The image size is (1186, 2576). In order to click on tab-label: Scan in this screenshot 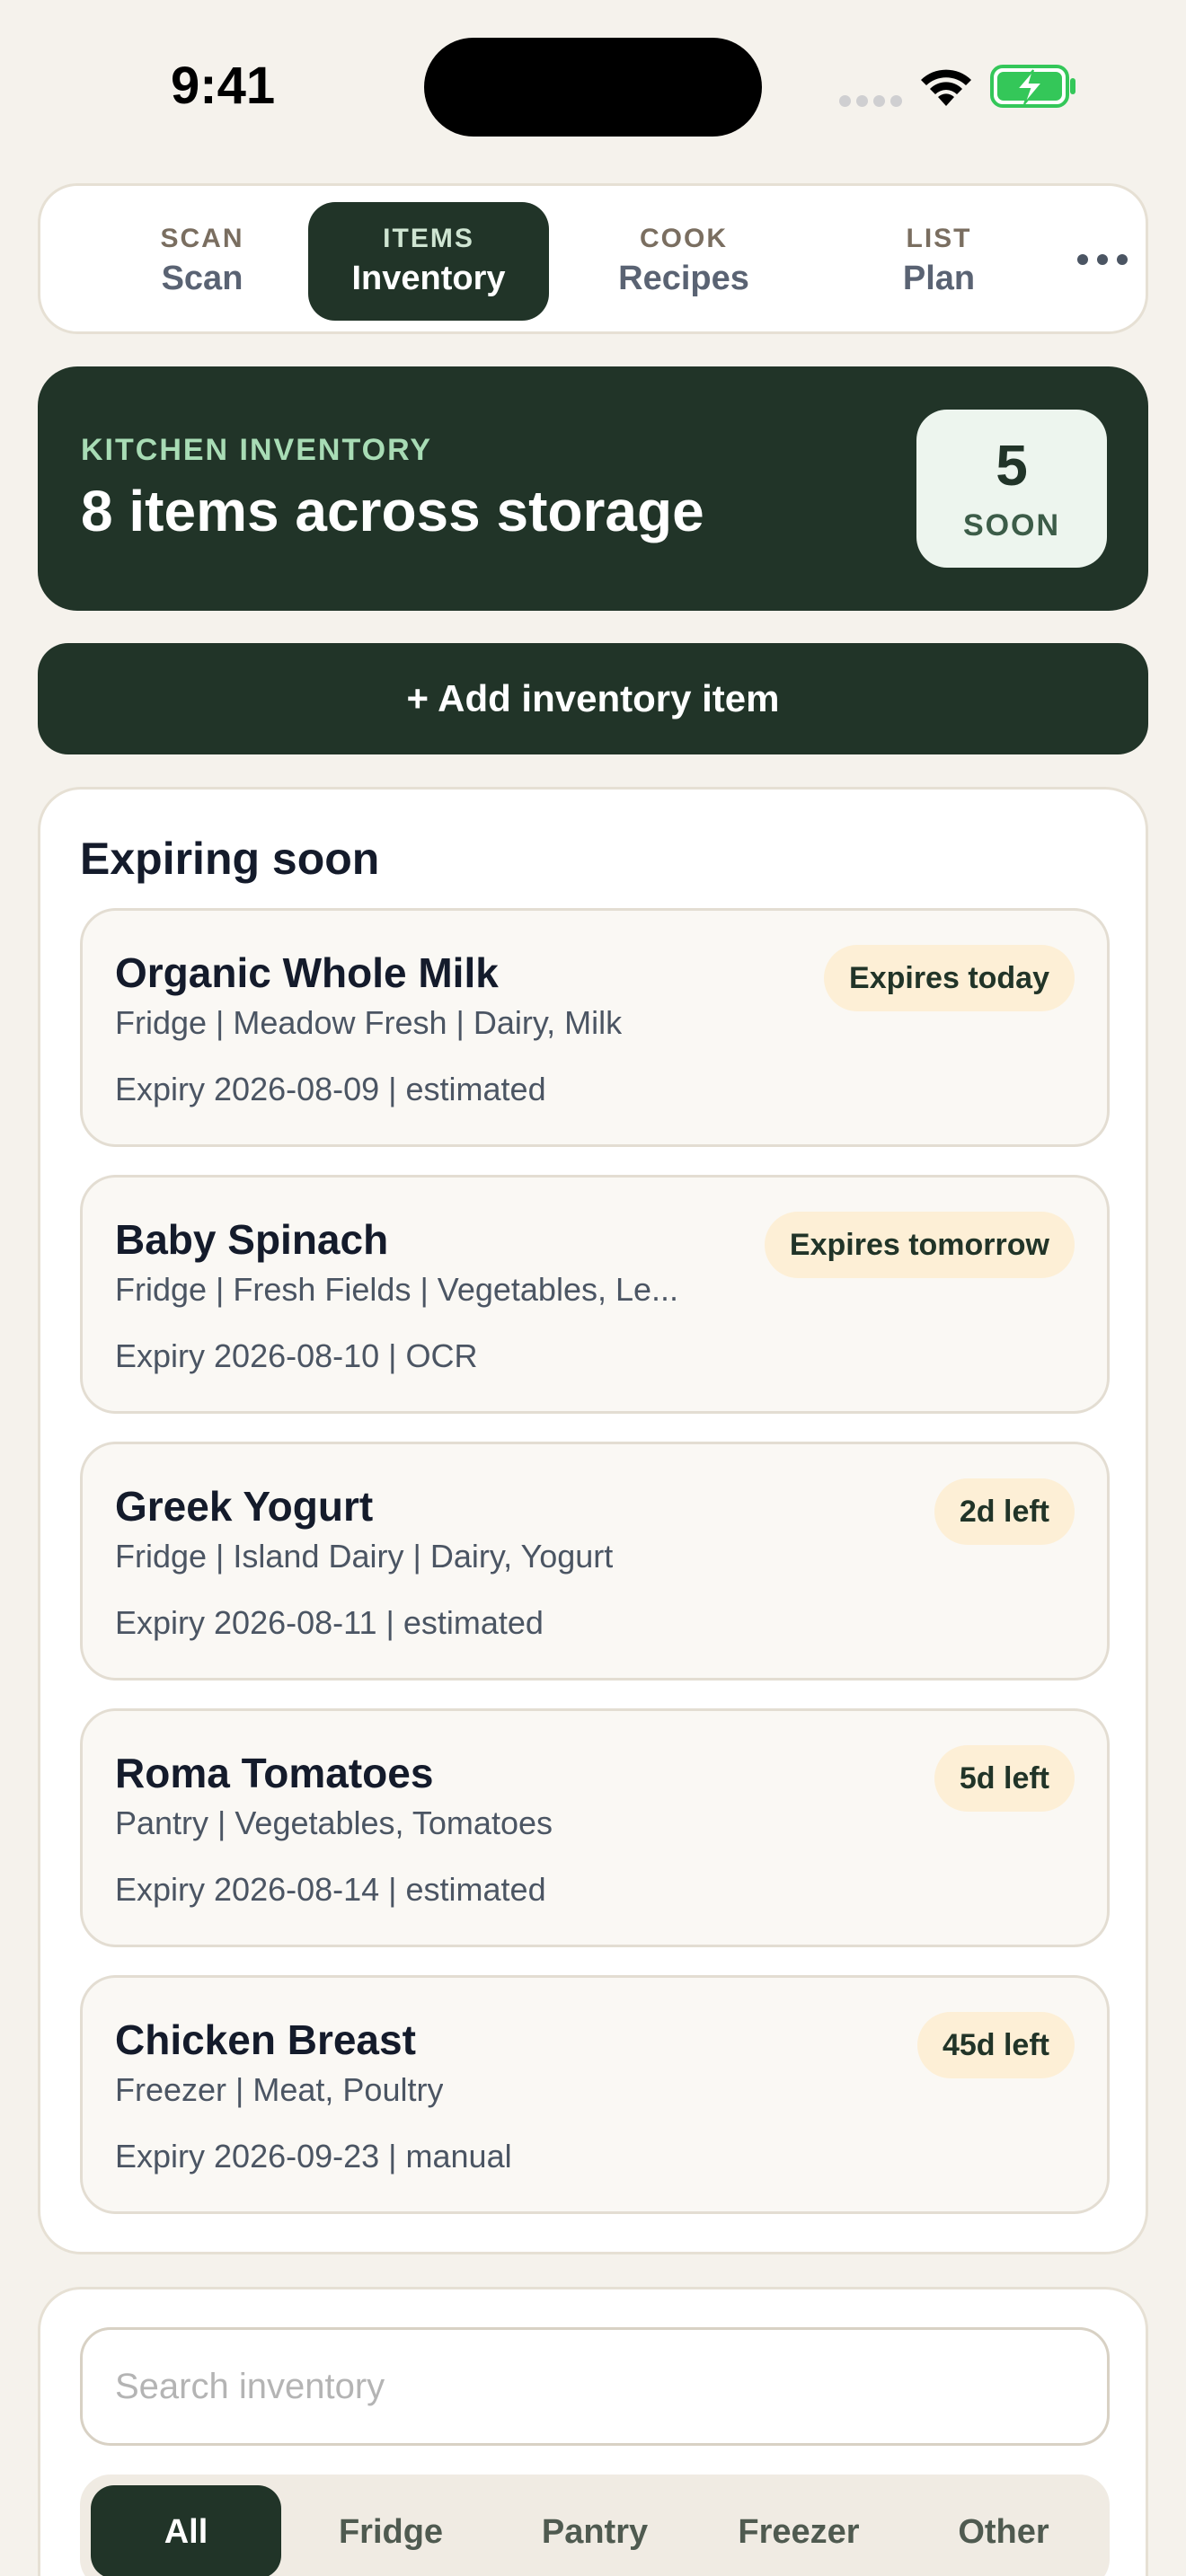, I will do `click(202, 278)`.